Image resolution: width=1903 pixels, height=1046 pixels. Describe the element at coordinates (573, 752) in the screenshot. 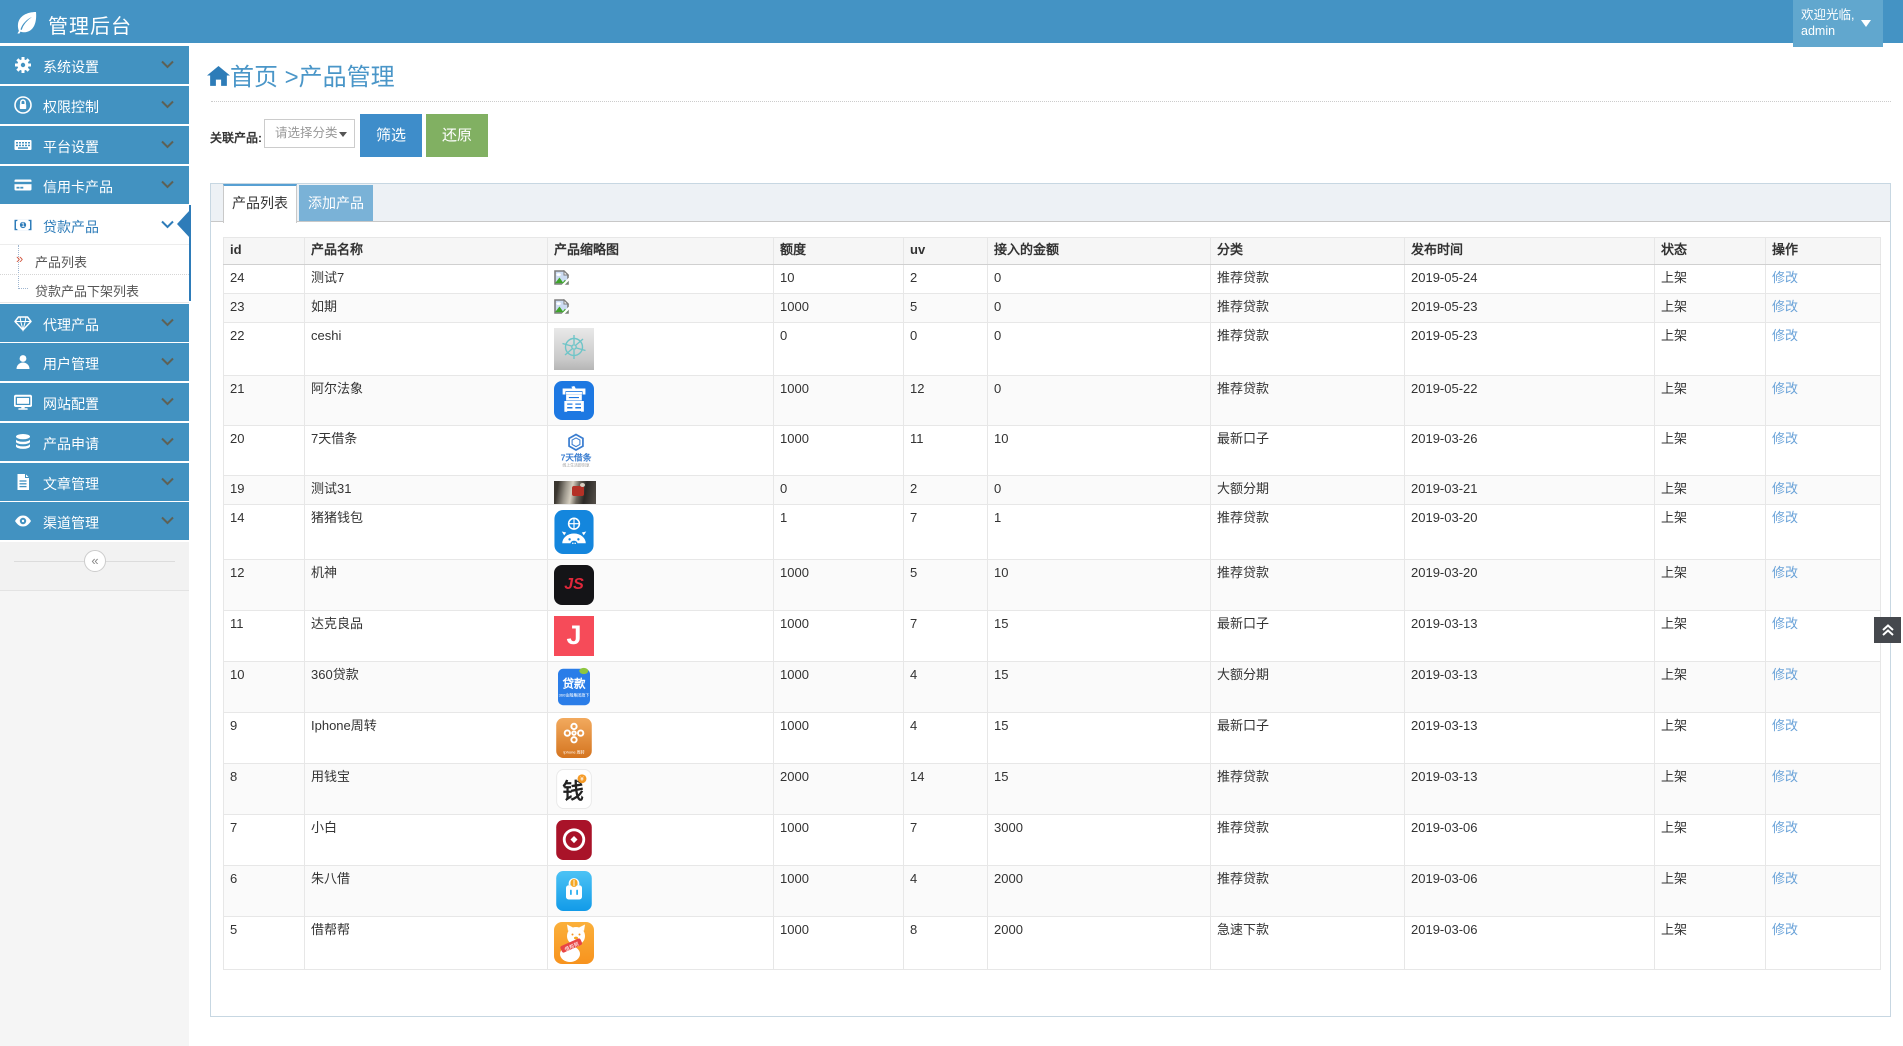

I see `svg-text: Iphone 周转` at that location.